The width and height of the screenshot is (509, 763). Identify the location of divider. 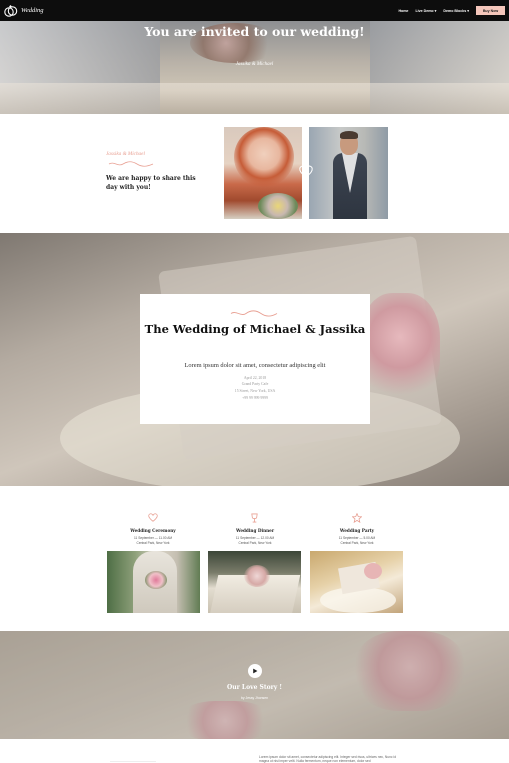
(133, 761).